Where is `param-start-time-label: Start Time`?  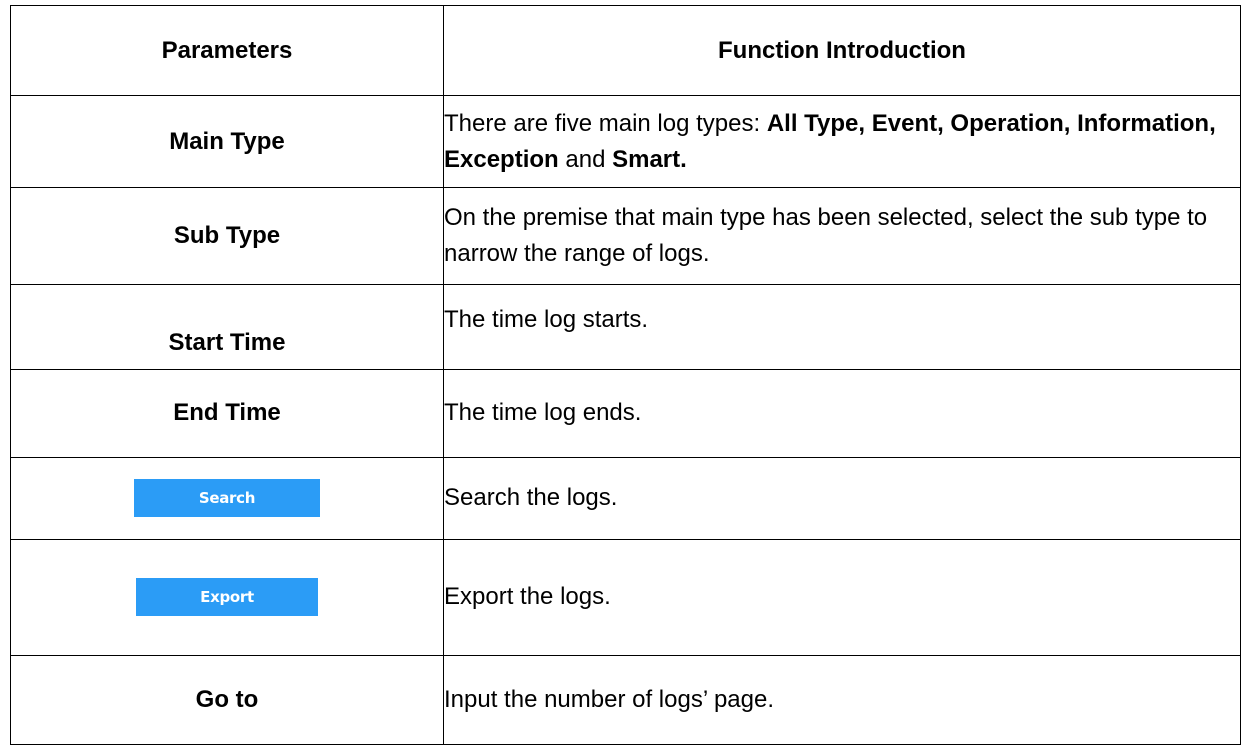
param-start-time-label: Start Time is located at coordinates (227, 342).